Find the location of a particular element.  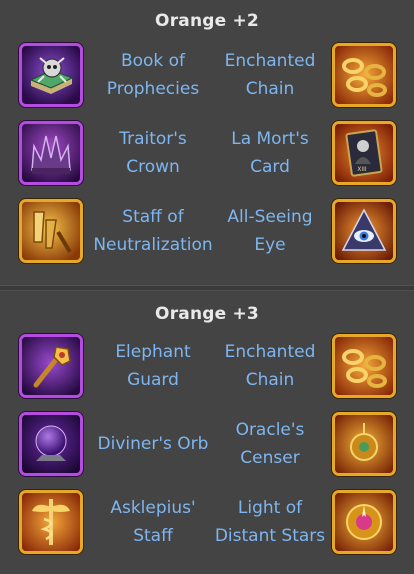

item-row: Staff of Neutralization All-Seeing Eye is located at coordinates (207, 235).